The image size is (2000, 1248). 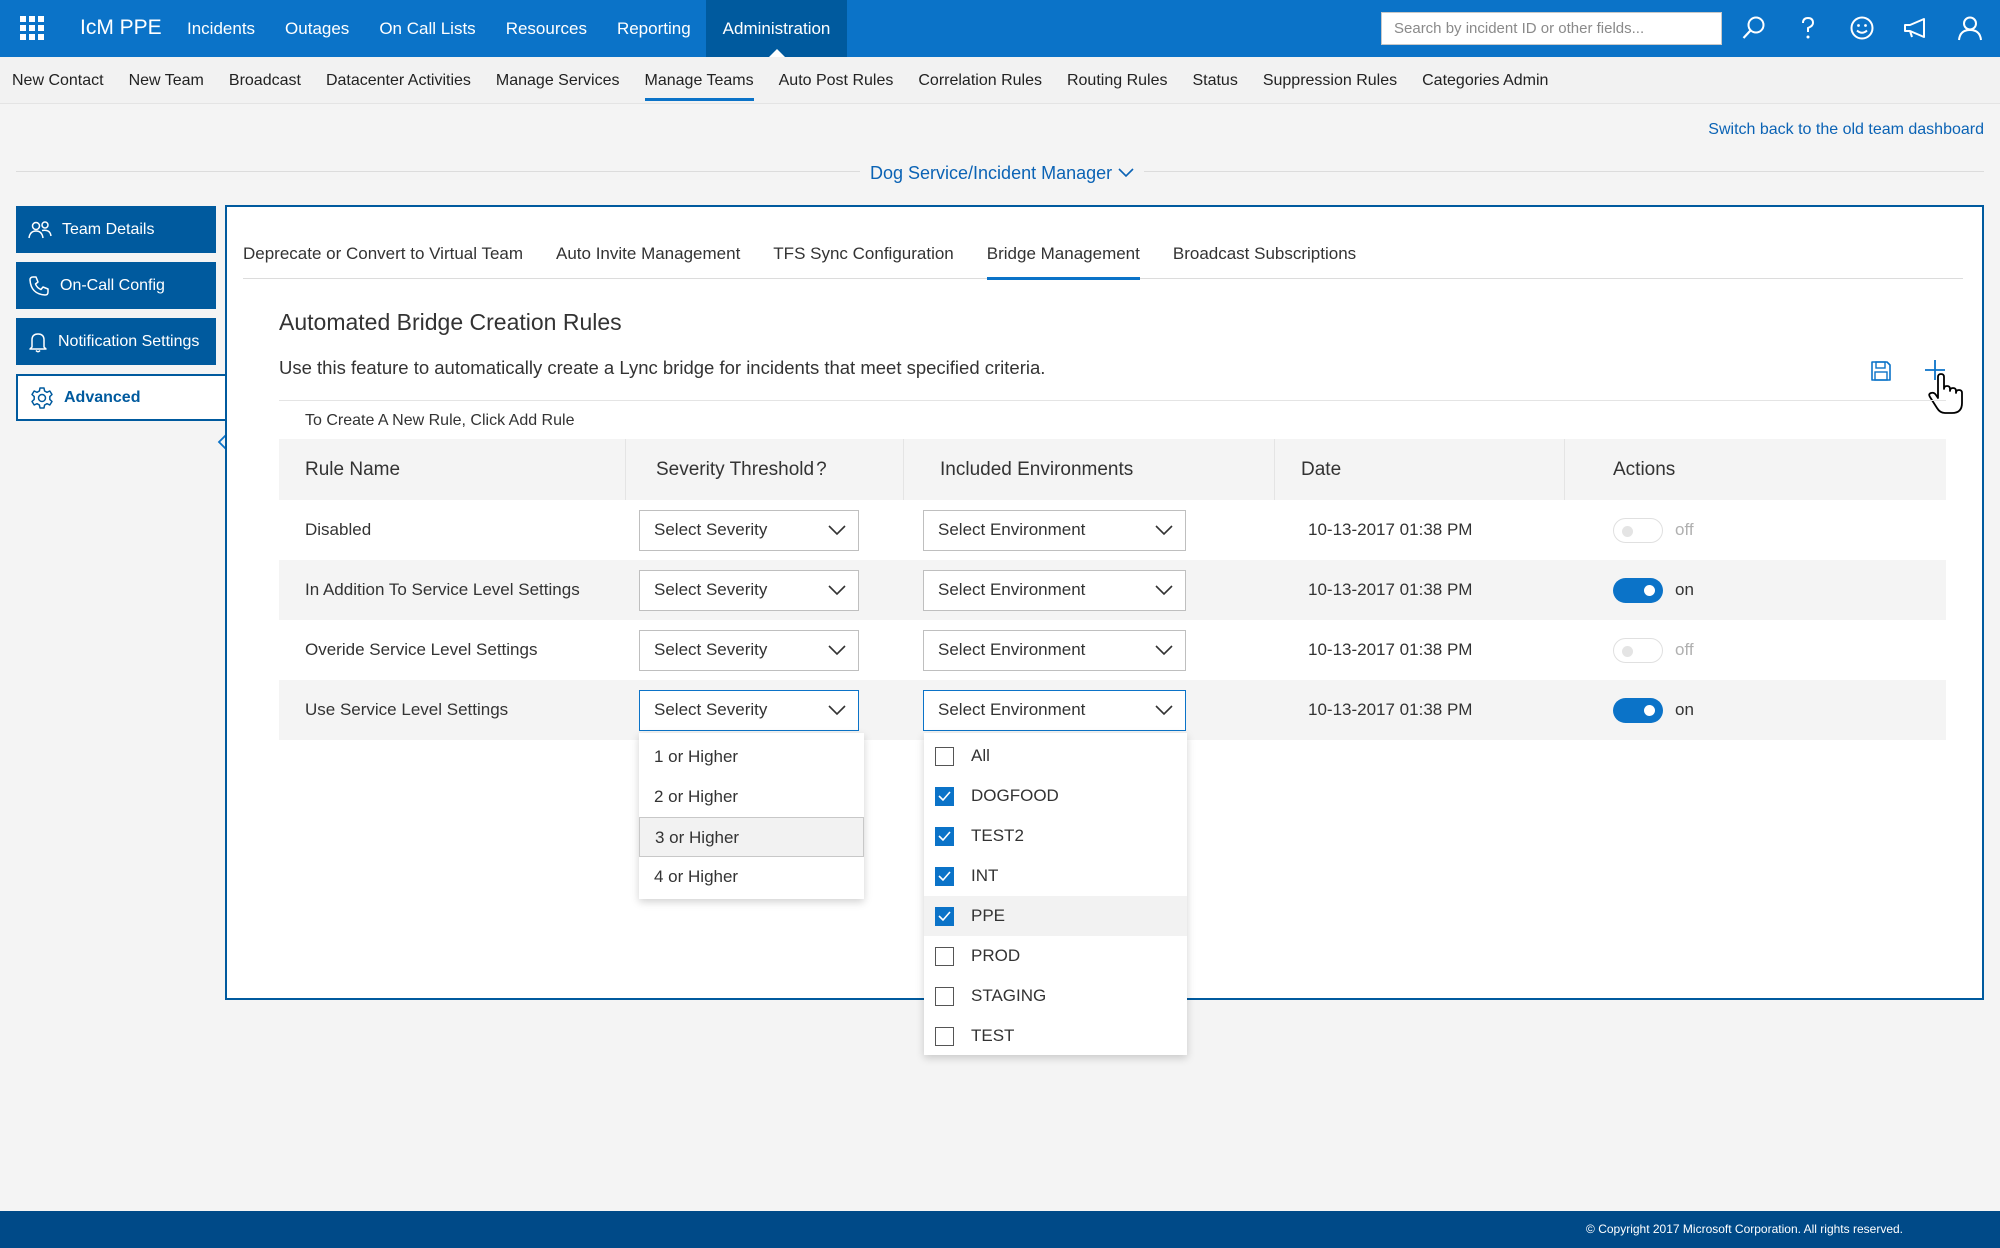 What do you see at coordinates (1055, 876) in the screenshot?
I see `environment-option-int: INT` at bounding box center [1055, 876].